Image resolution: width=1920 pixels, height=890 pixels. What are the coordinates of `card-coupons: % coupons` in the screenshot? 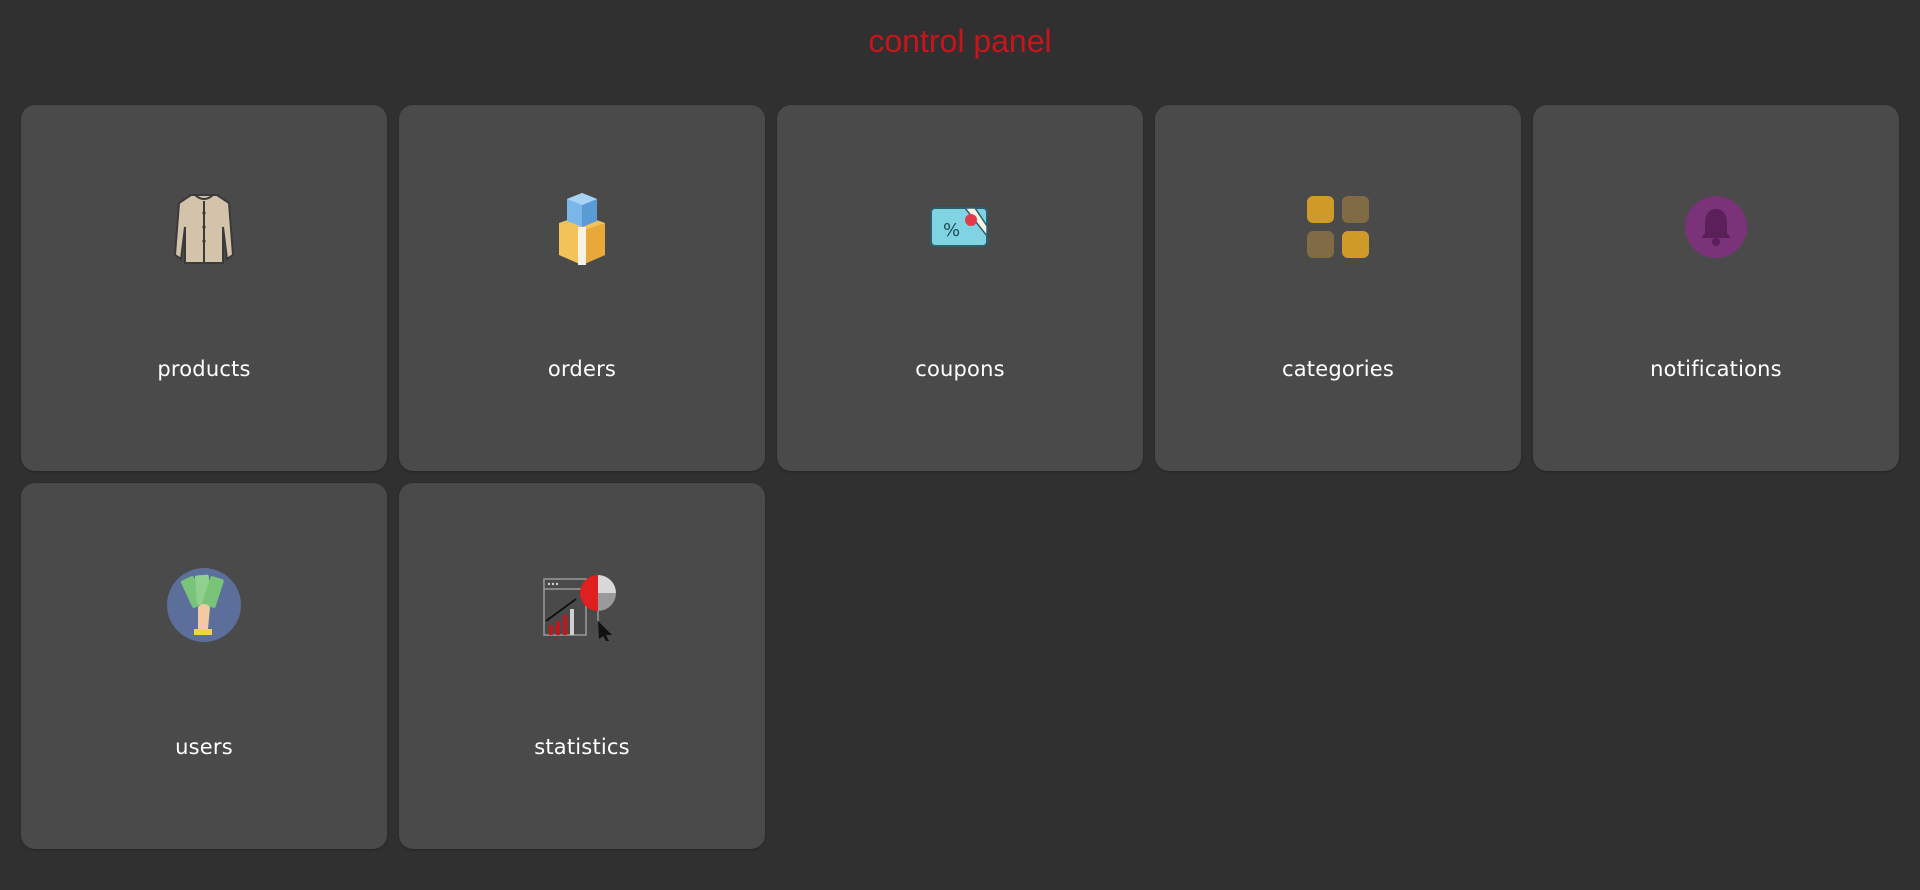 It's located at (960, 288).